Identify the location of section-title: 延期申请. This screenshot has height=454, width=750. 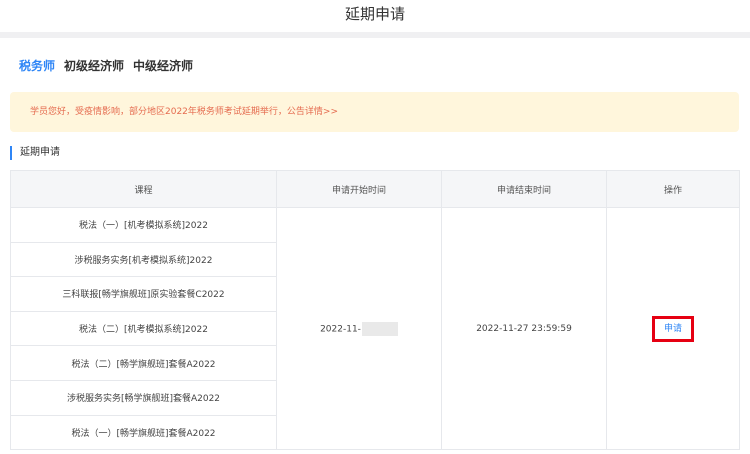
(35, 153).